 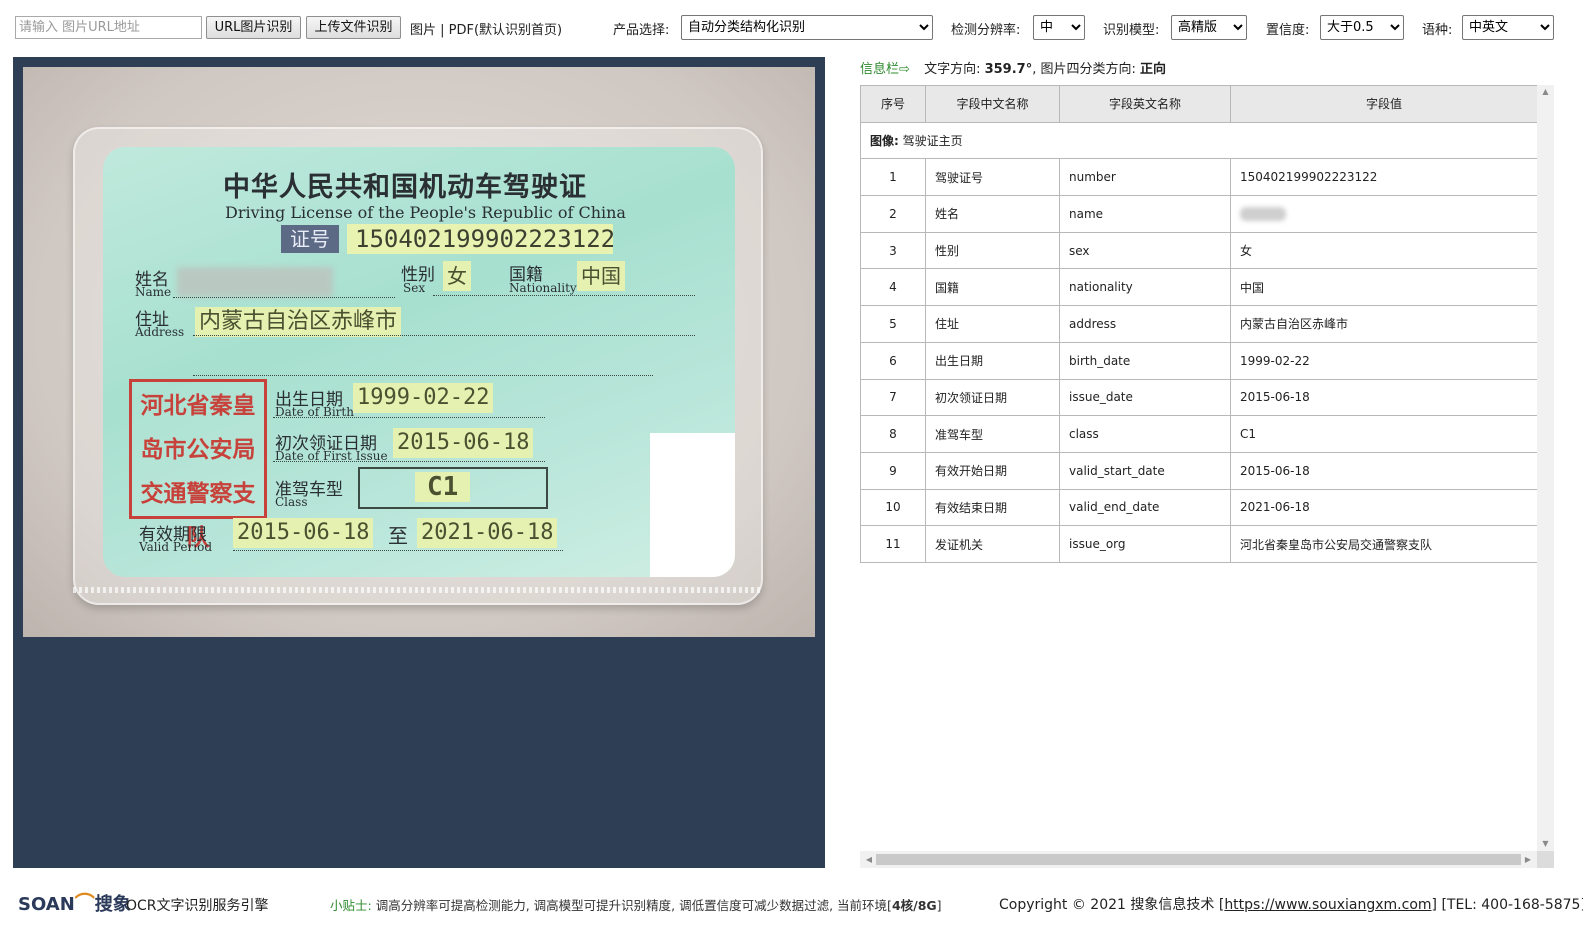 What do you see at coordinates (1013, 67) in the screenshot?
I see `info-bar: 信息栏⇨ 文字方向: 359.7°, 图片四分类方向: 正向` at bounding box center [1013, 67].